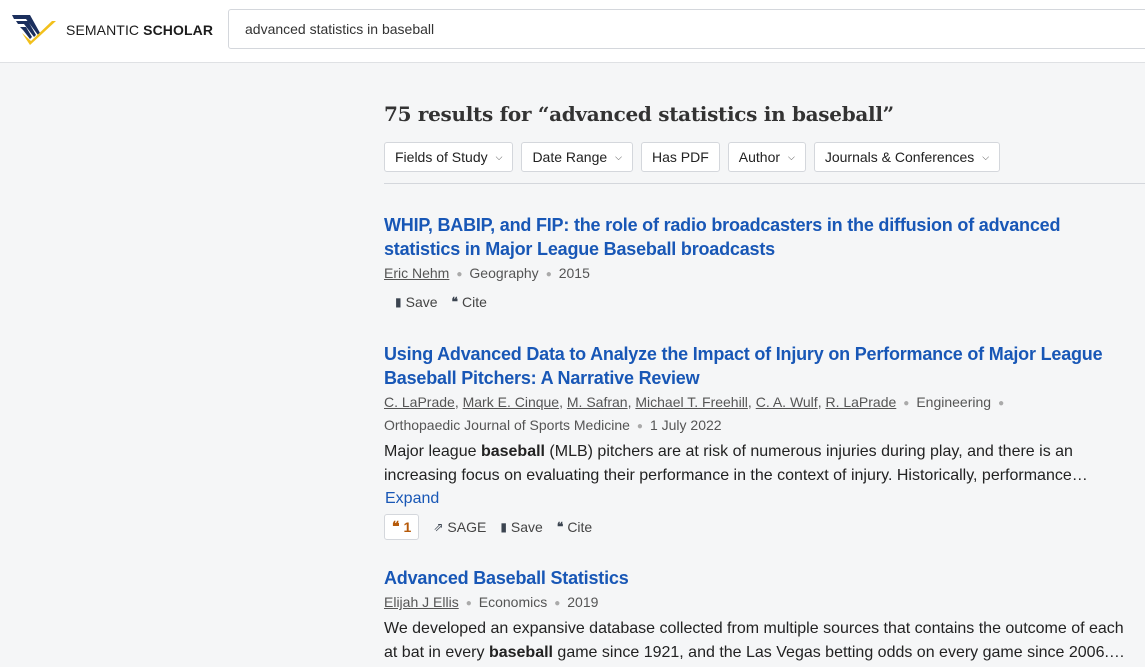  I want to click on external-link-icon: ⇗, so click(438, 527).